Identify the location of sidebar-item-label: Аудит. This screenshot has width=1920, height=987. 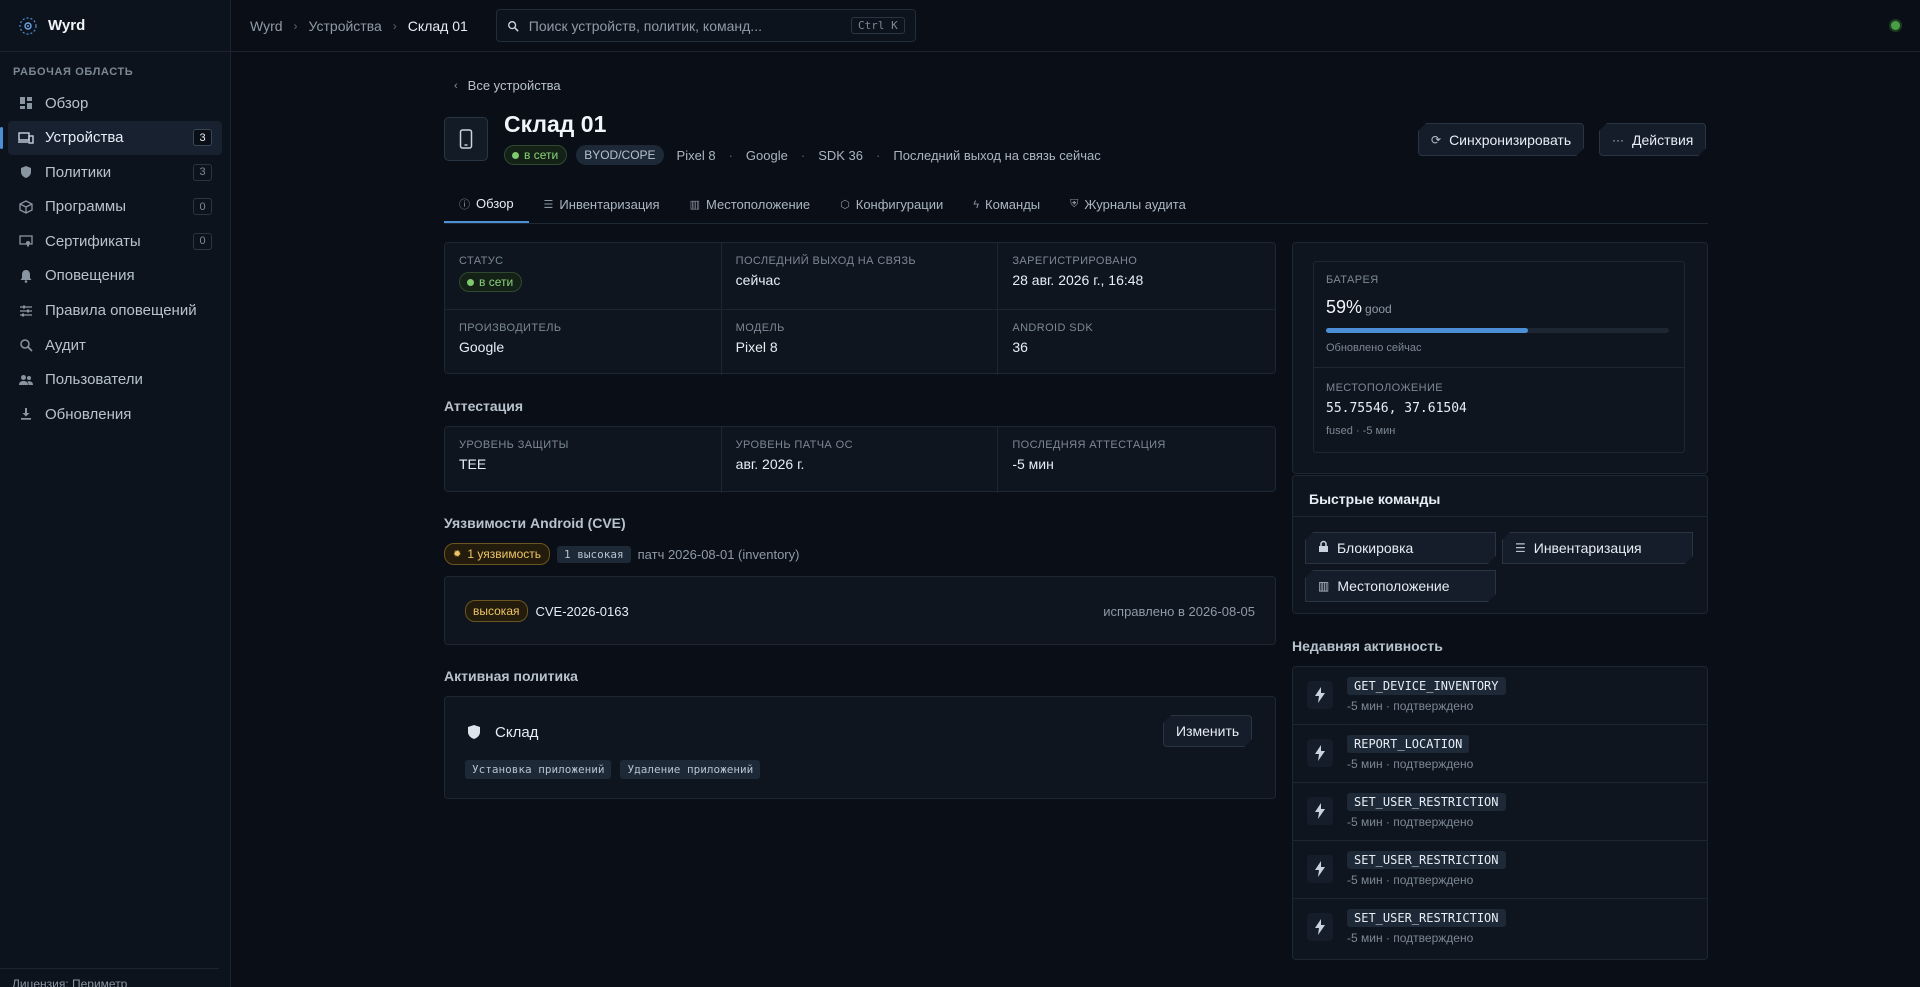
(65, 345).